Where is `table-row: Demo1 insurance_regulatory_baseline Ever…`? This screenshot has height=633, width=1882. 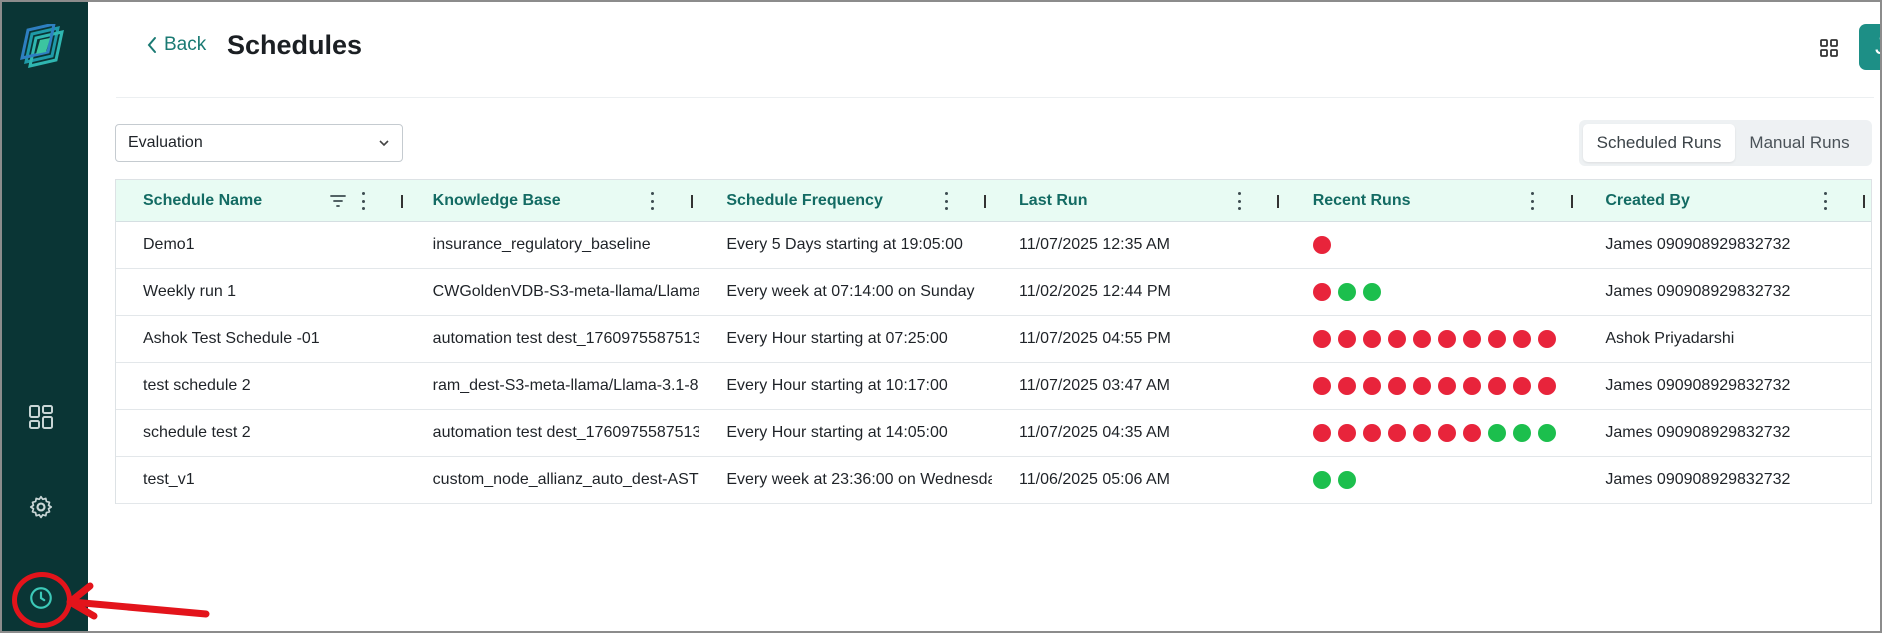 table-row: Demo1 insurance_regulatory_baseline Ever… is located at coordinates (993, 245).